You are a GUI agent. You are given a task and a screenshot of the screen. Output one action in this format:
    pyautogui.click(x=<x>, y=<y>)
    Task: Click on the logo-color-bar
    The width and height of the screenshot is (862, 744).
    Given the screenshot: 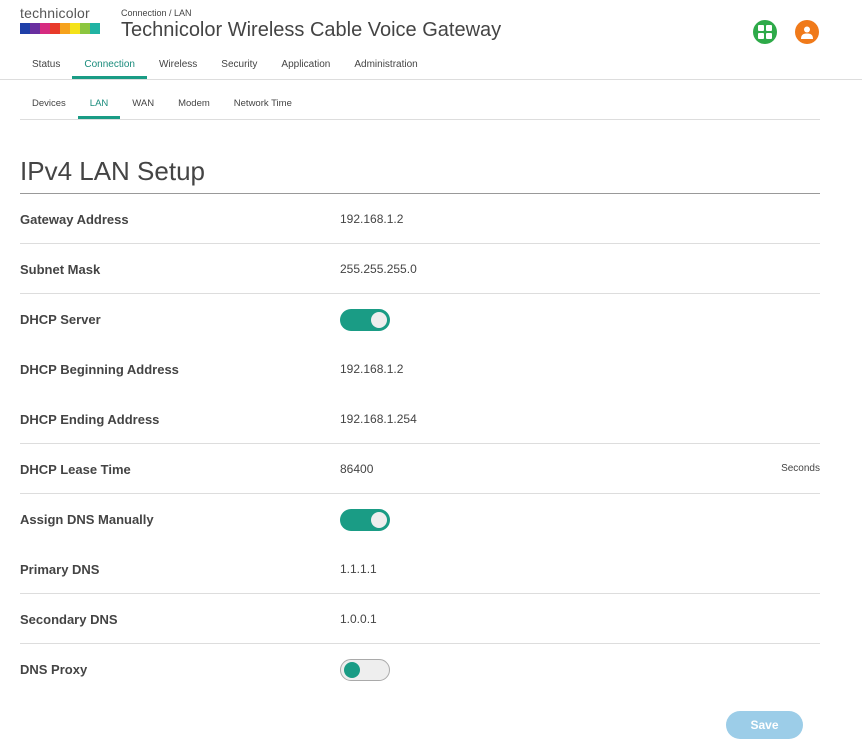 What is the action you would take?
    pyautogui.click(x=60, y=28)
    